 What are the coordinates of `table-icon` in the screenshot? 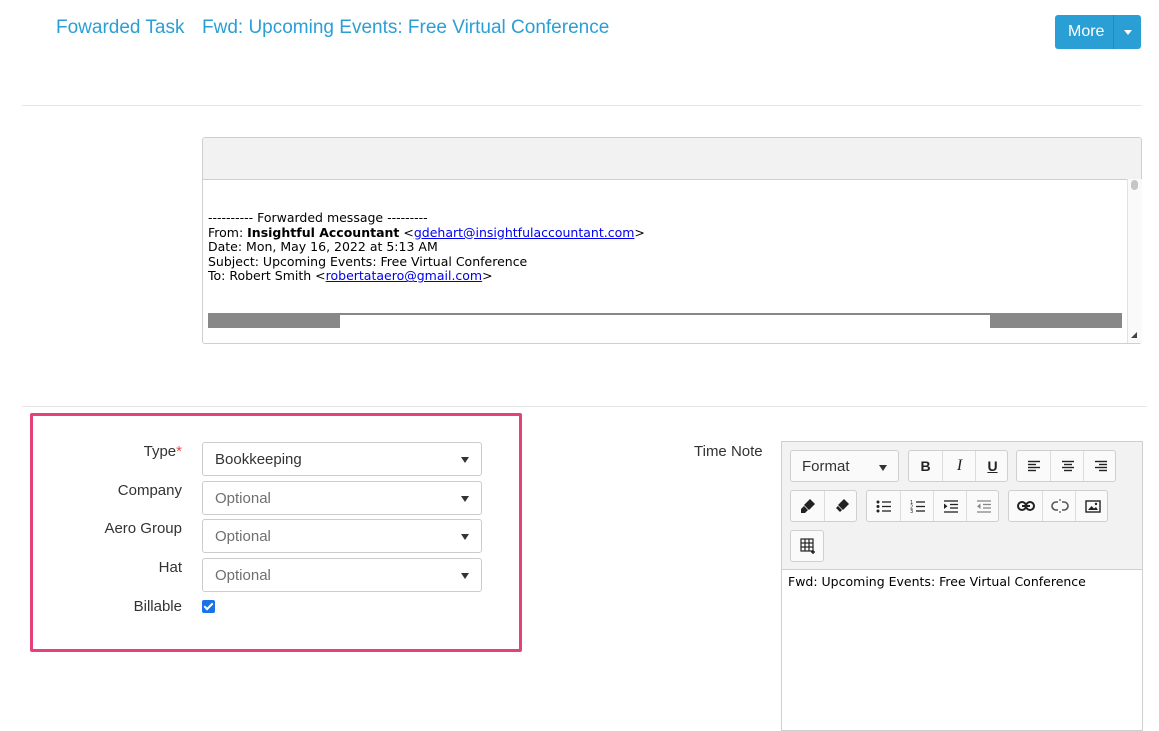 It's located at (807, 546).